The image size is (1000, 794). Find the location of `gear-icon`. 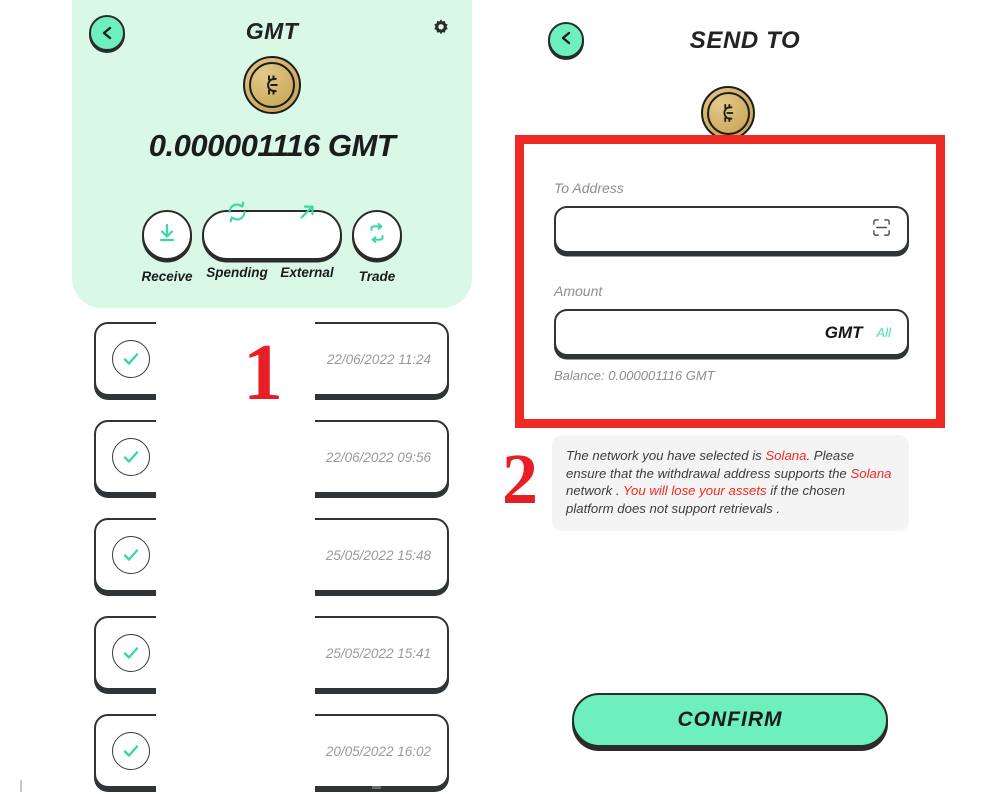

gear-icon is located at coordinates (441, 31).